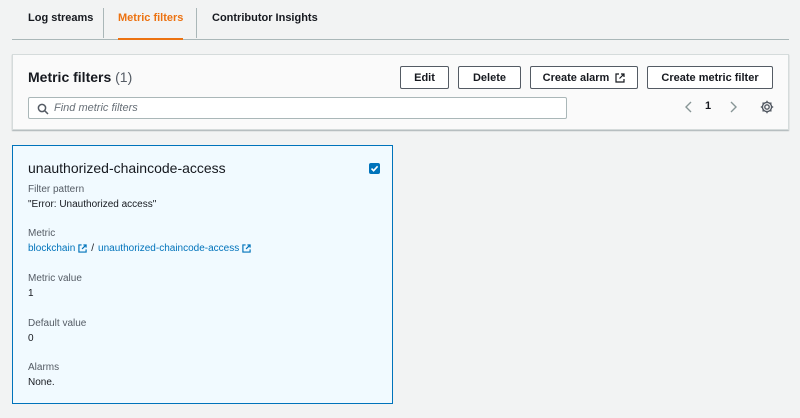  I want to click on filter-pattern-value: "Error: Unauthorized access", so click(92, 204).